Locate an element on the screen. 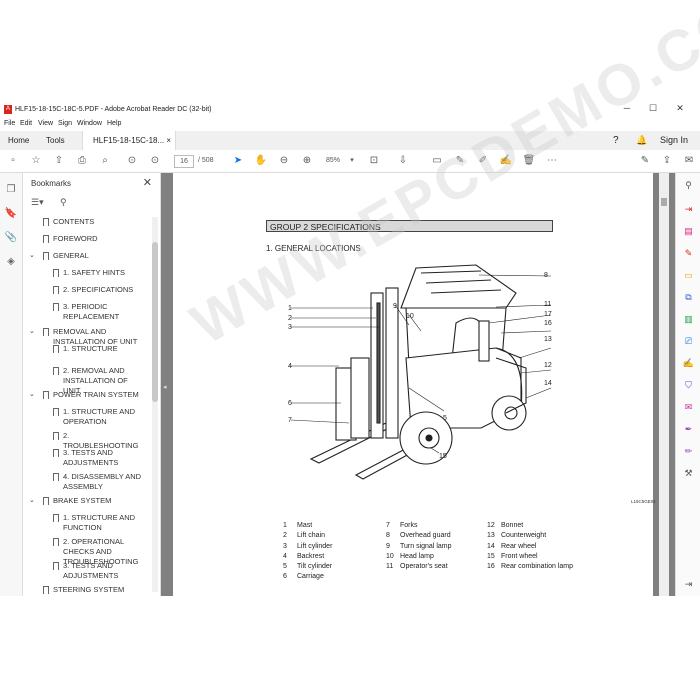 The width and height of the screenshot is (700, 700). document-scrollbar is located at coordinates (664, 384).